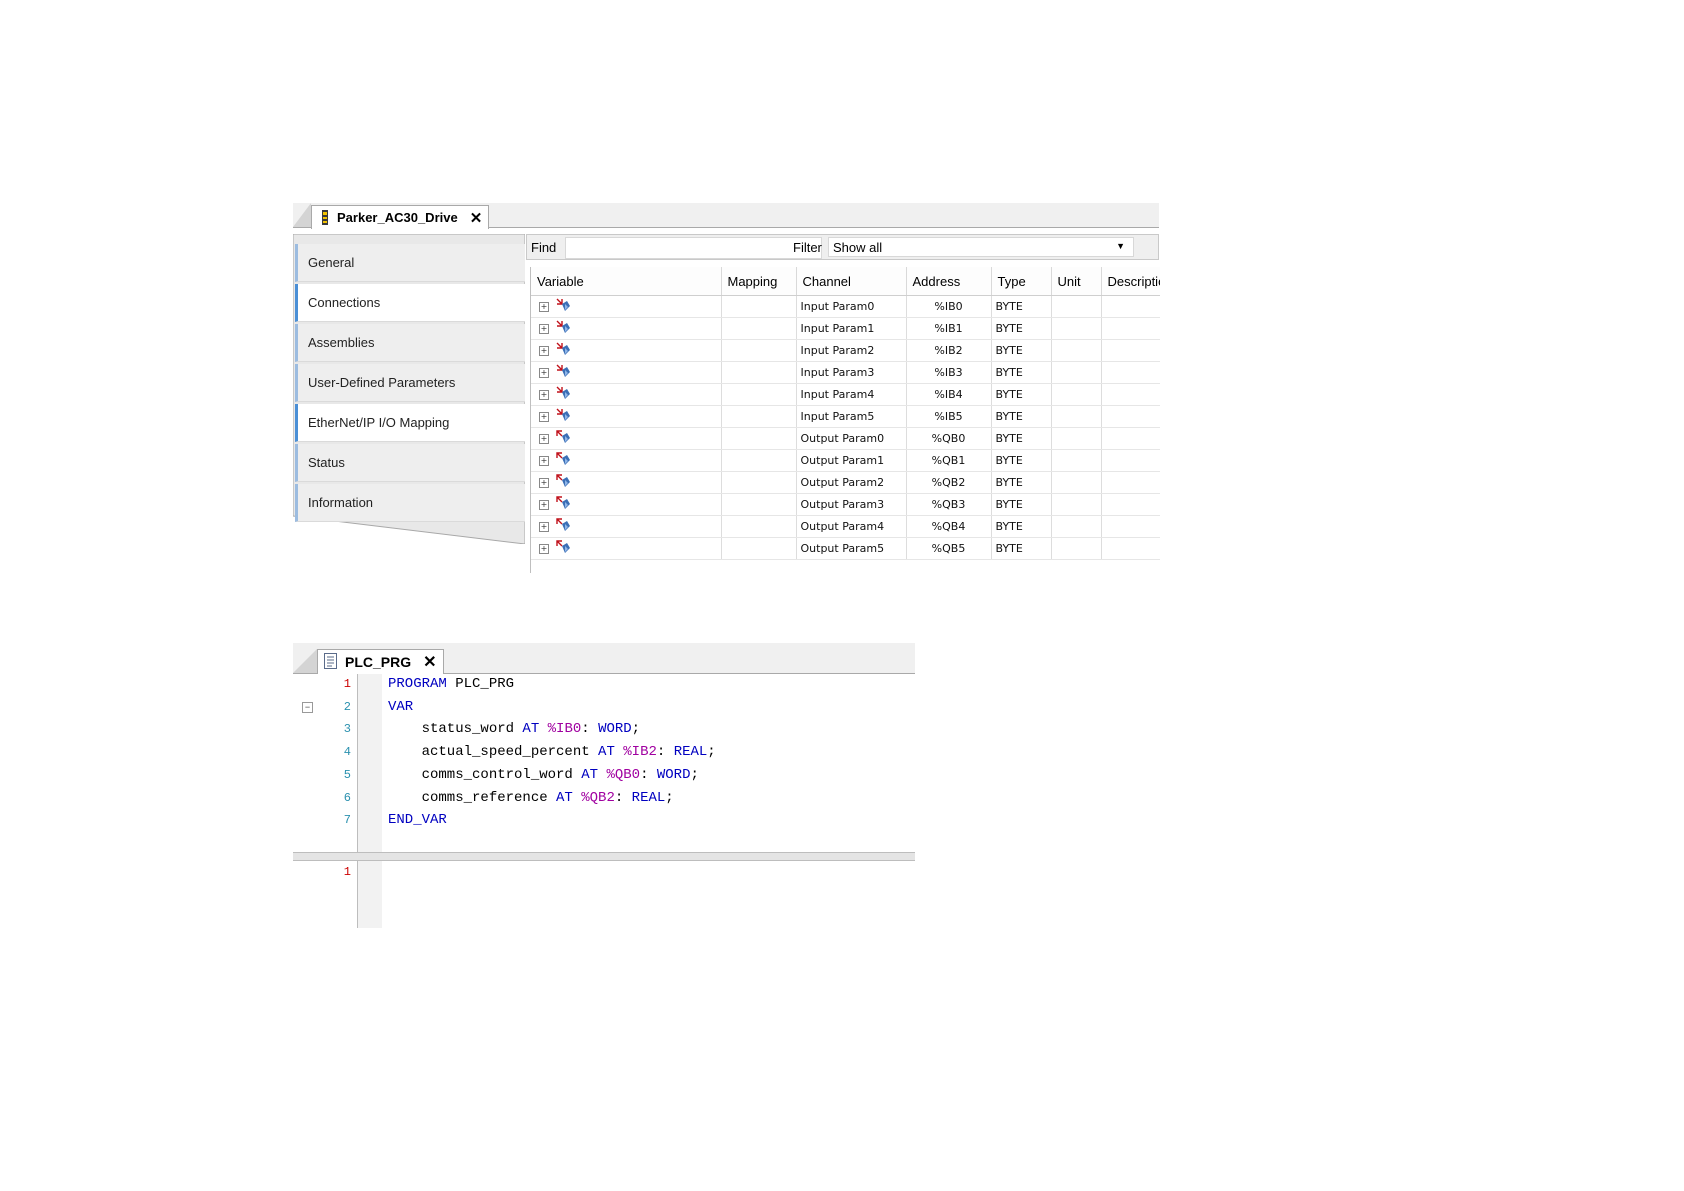 The width and height of the screenshot is (1684, 1191). I want to click on device-editor-tab: Parker_AC30_Drive ✕, so click(400, 217).